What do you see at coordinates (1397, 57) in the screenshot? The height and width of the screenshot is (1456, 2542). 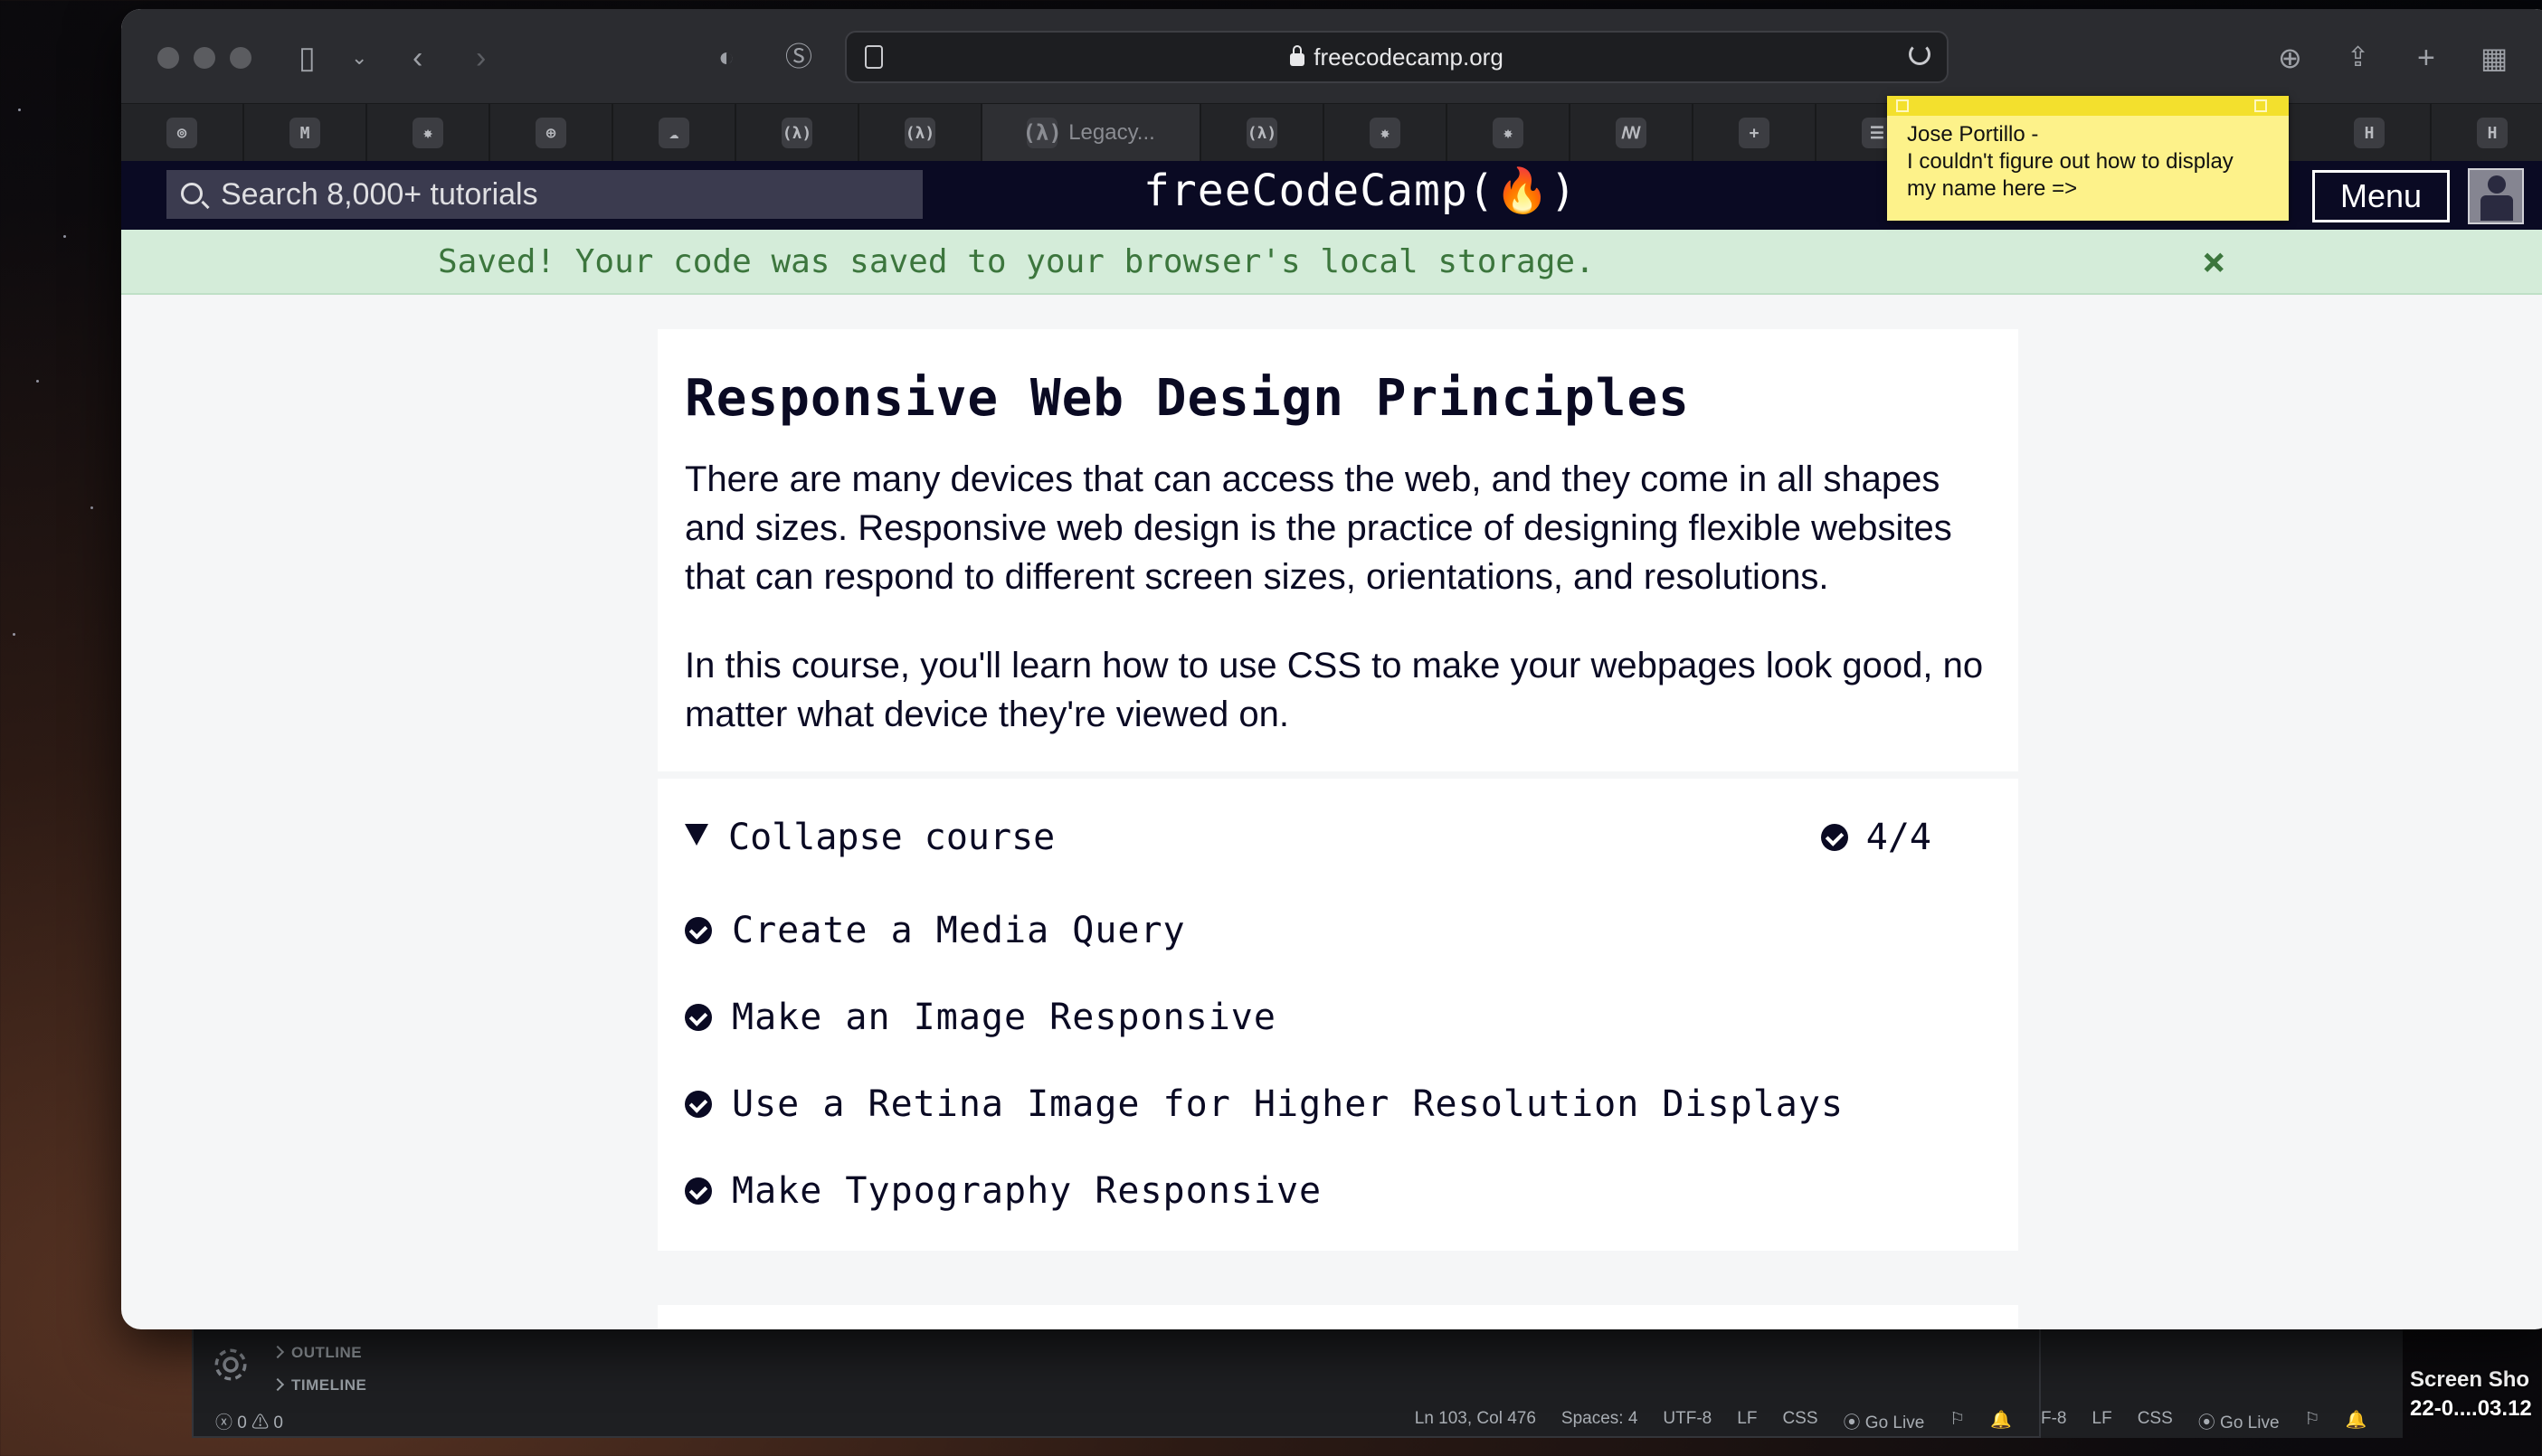 I see `address-bar: freecodecamp.org` at bounding box center [1397, 57].